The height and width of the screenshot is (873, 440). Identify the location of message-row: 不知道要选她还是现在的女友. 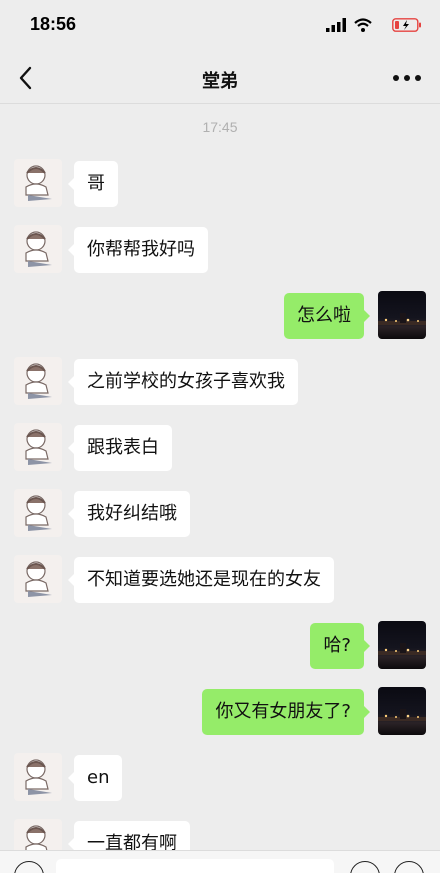
(220, 580).